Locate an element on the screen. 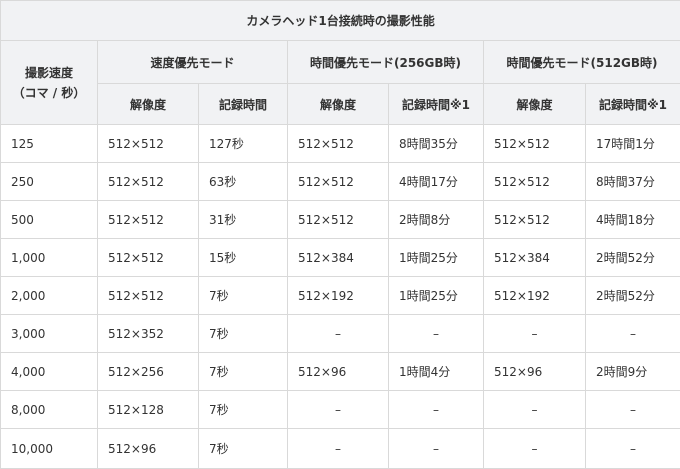 This screenshot has width=680, height=469. cell-record-time: 8時間37分 is located at coordinates (633, 182).